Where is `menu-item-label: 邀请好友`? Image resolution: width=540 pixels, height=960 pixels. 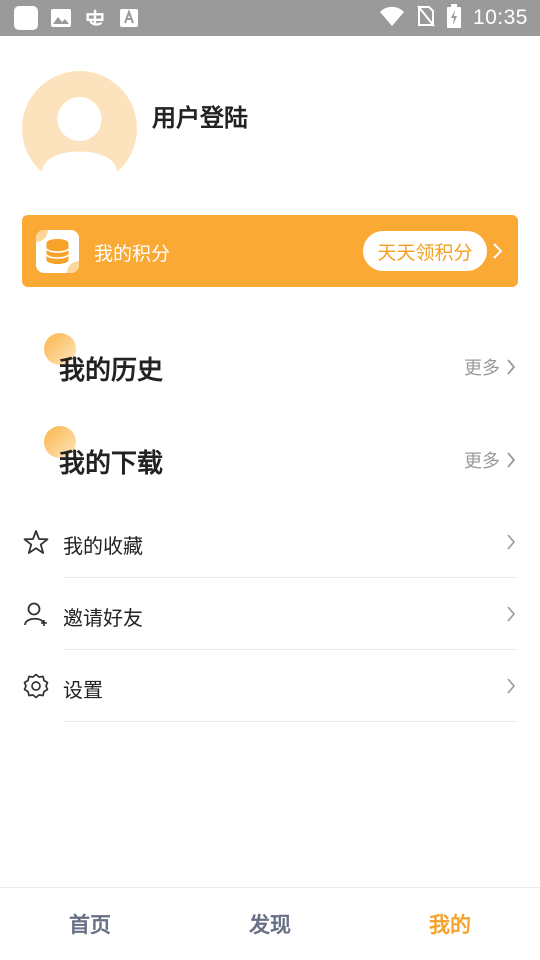 menu-item-label: 邀请好友 is located at coordinates (103, 618).